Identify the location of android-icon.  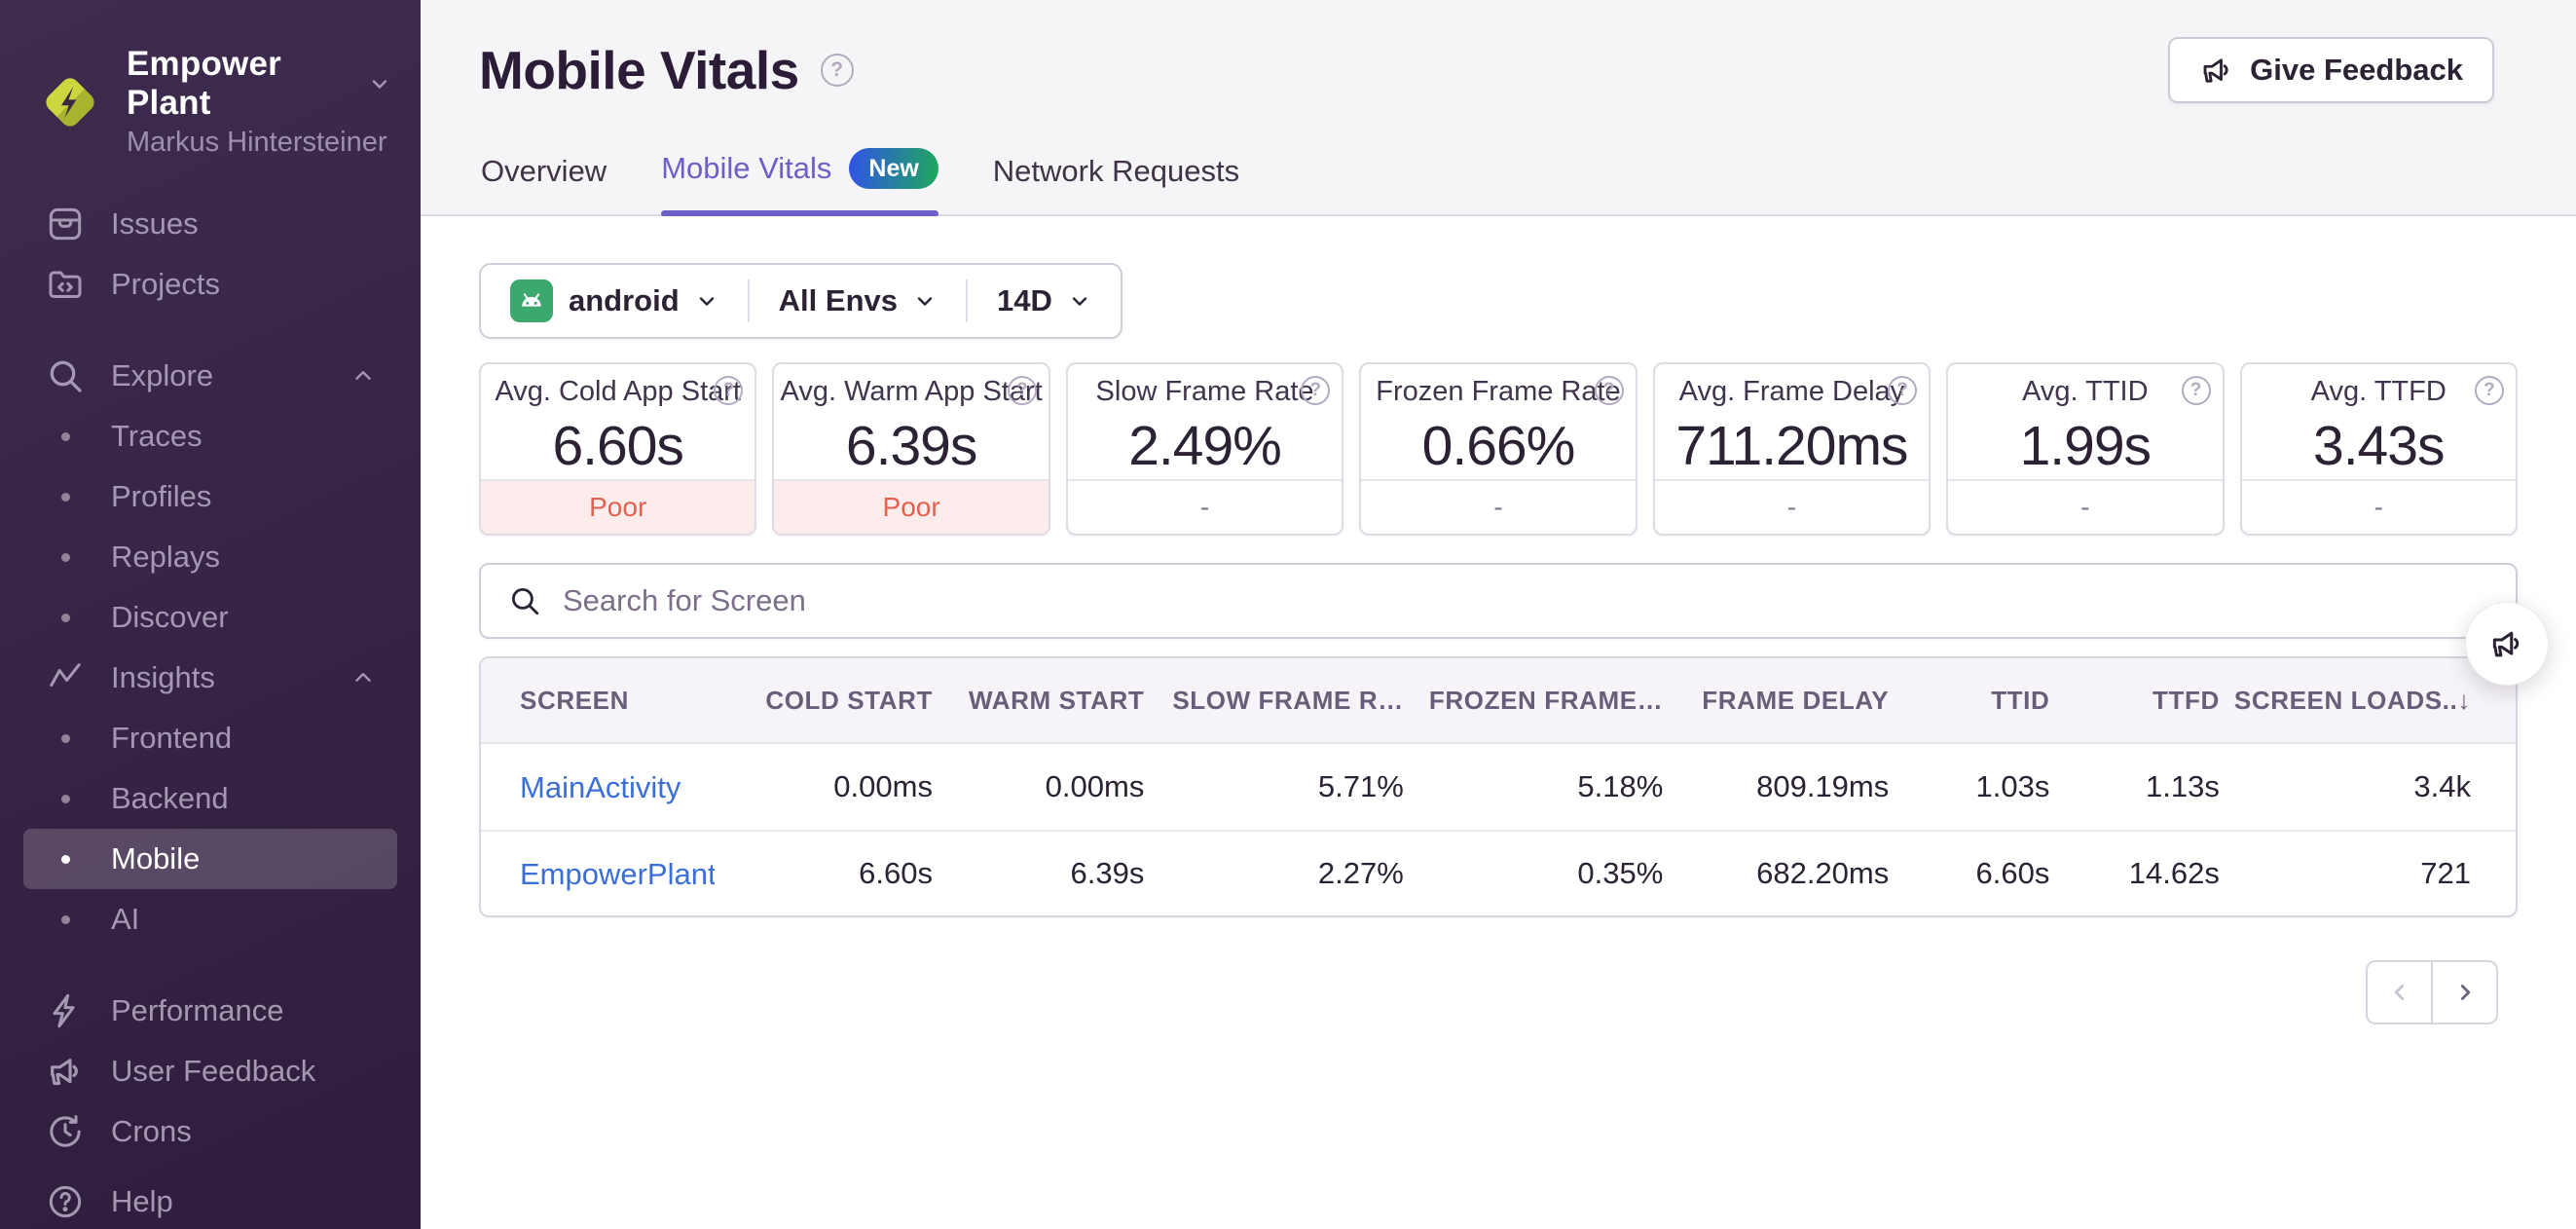
(531, 300).